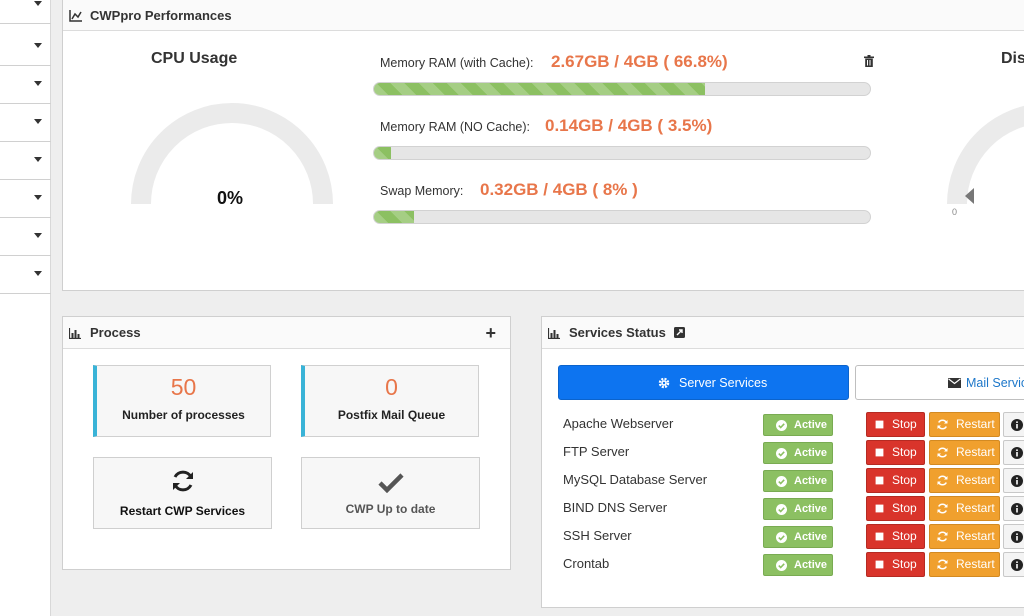 The width and height of the screenshot is (1024, 616). I want to click on sidebar, so click(25, 308).